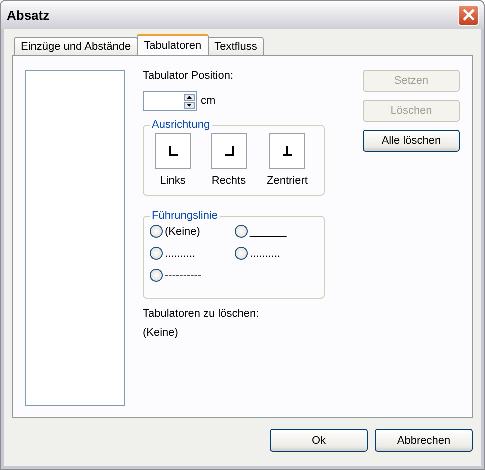 This screenshot has width=485, height=470. Describe the element at coordinates (185, 216) in the screenshot. I see `group-title: Führungslinie` at that location.